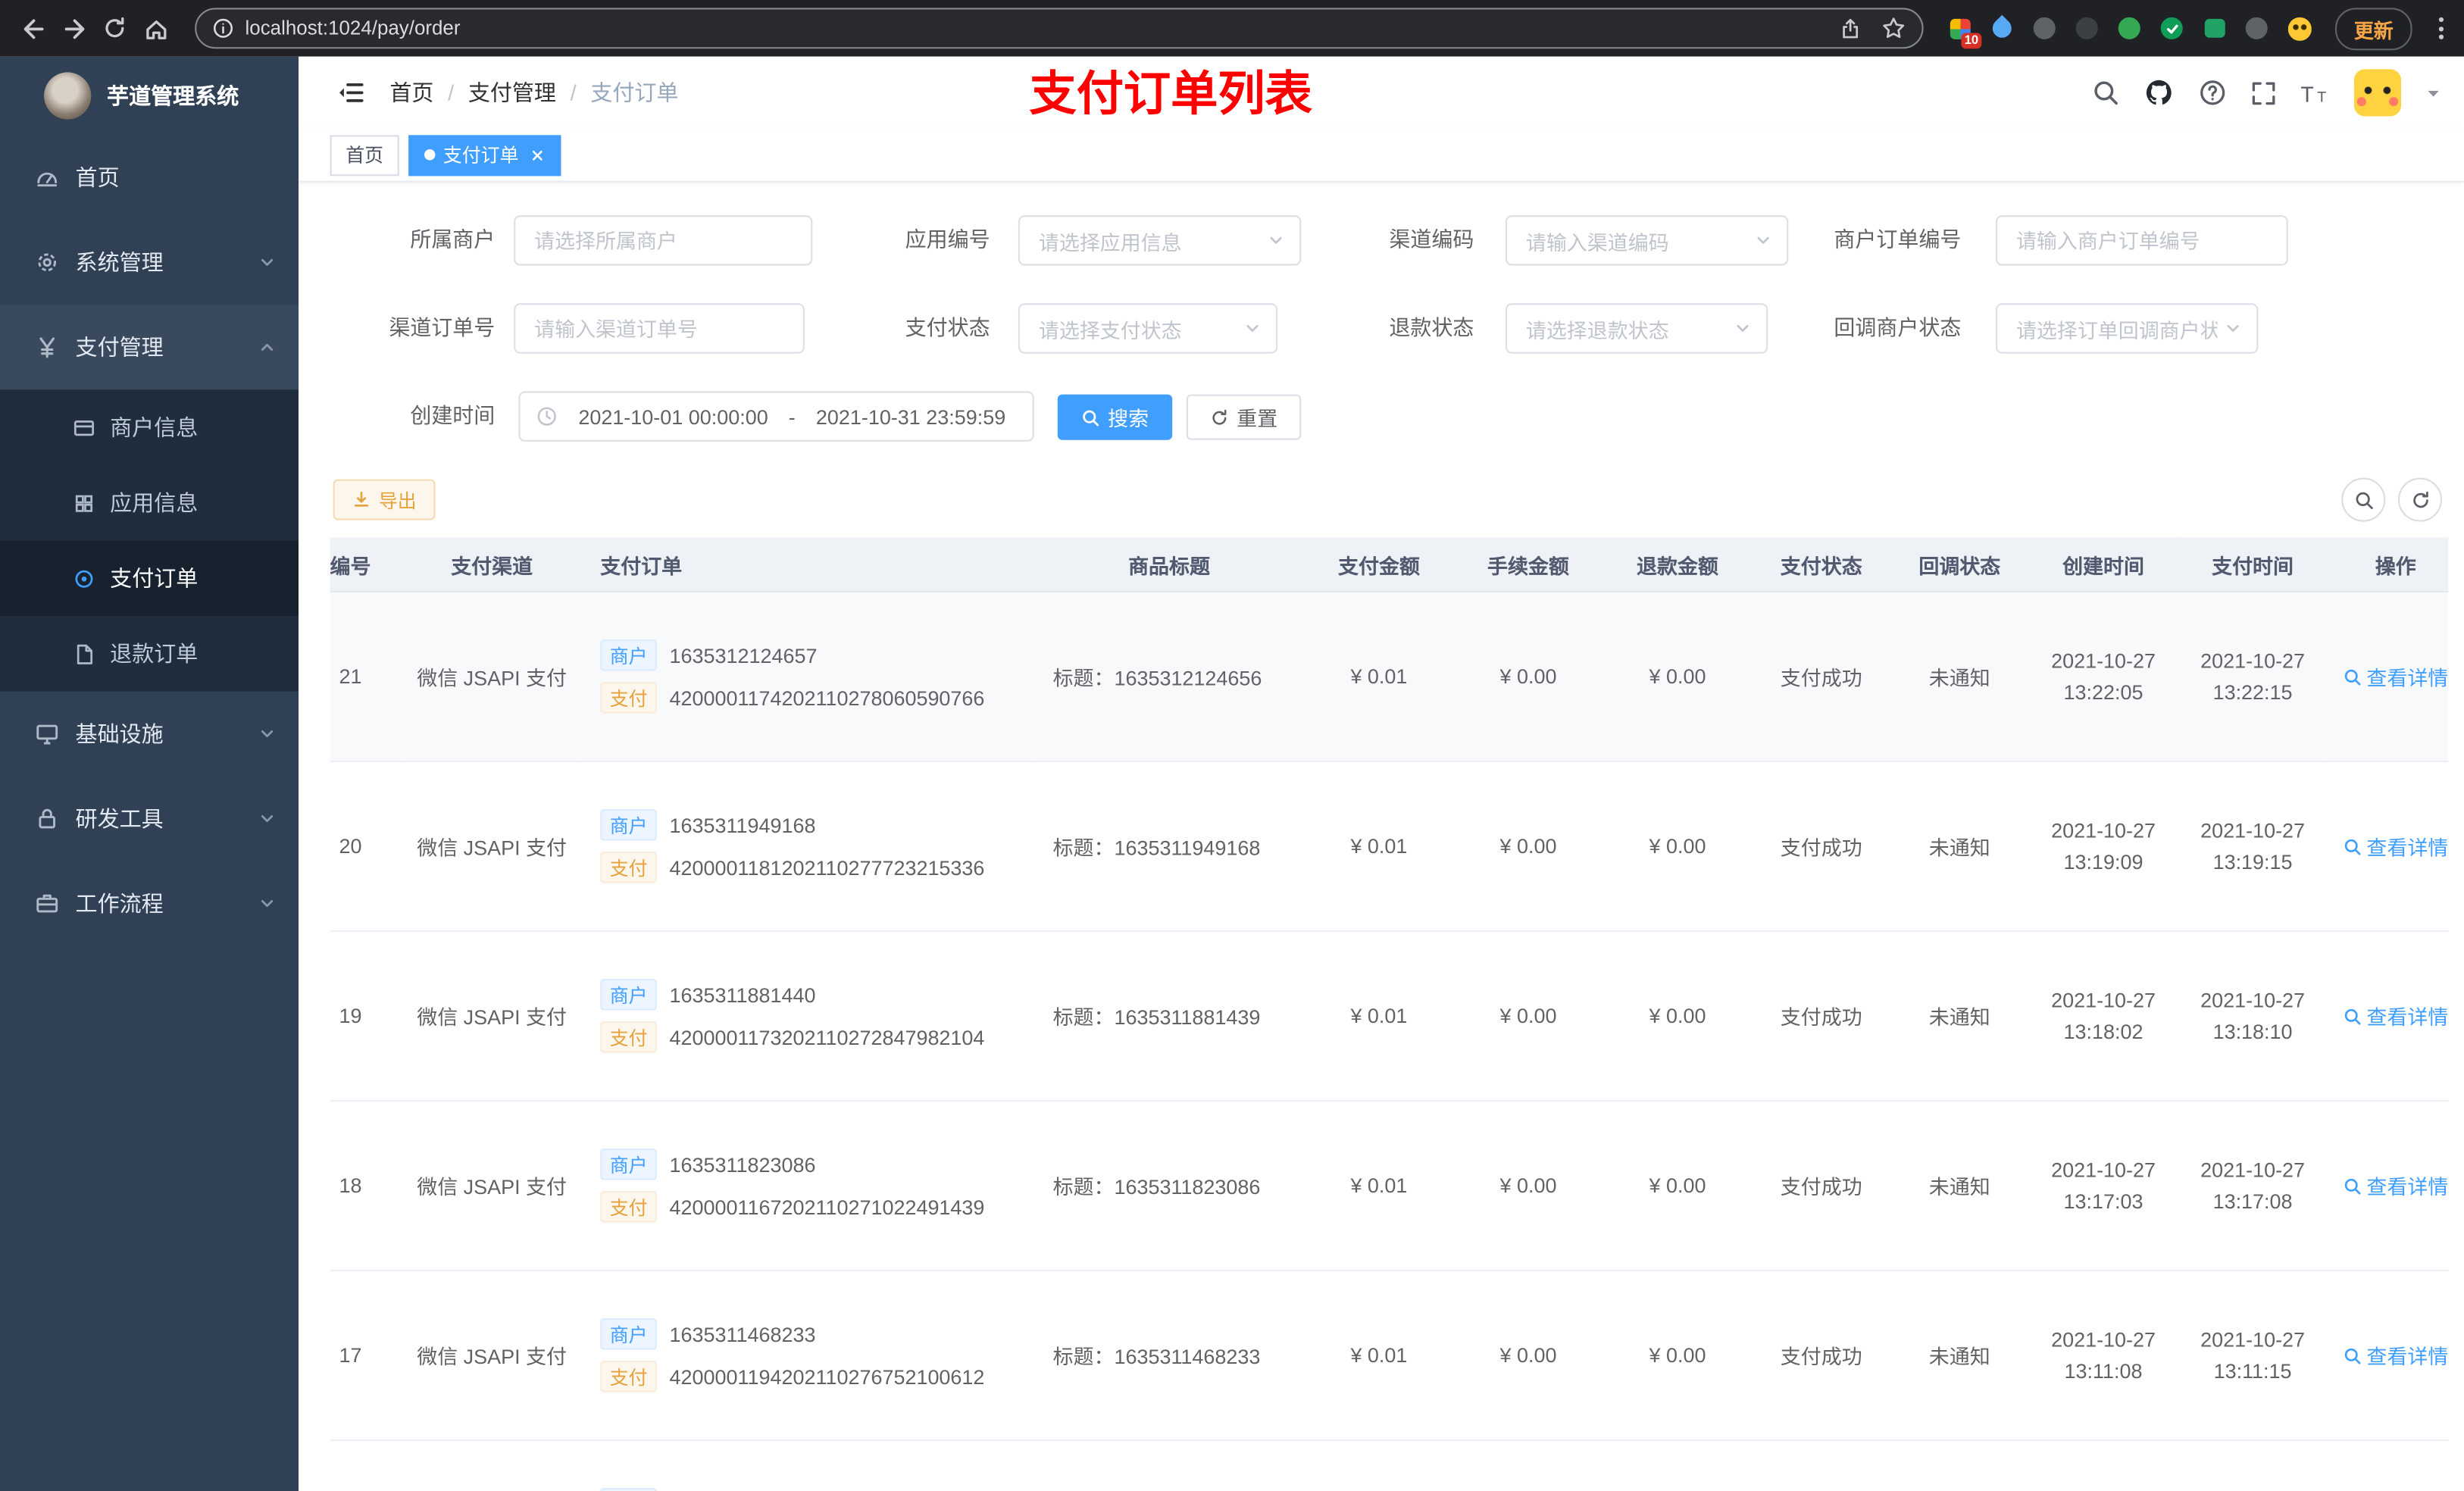 The image size is (2464, 1491). I want to click on sidebar-item-merchant-info: 商户信息, so click(149, 427).